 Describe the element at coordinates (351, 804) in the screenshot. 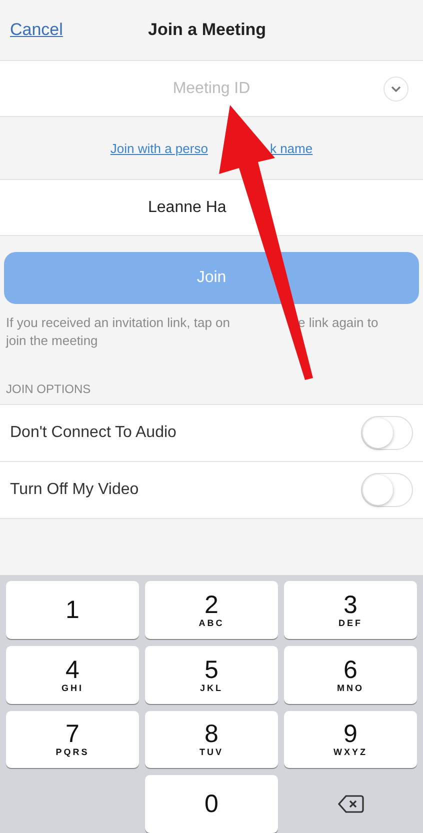

I see `backspace-icon` at that location.